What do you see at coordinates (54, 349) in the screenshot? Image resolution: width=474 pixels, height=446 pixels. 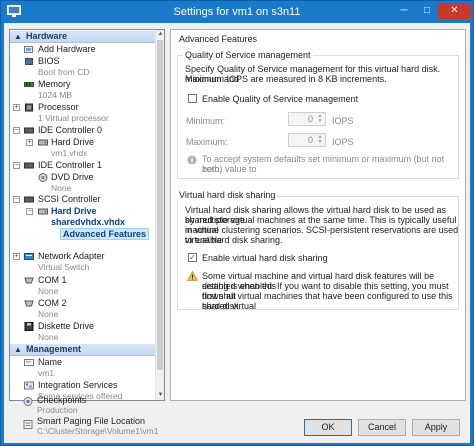 I see `management-header-label: Management` at bounding box center [54, 349].